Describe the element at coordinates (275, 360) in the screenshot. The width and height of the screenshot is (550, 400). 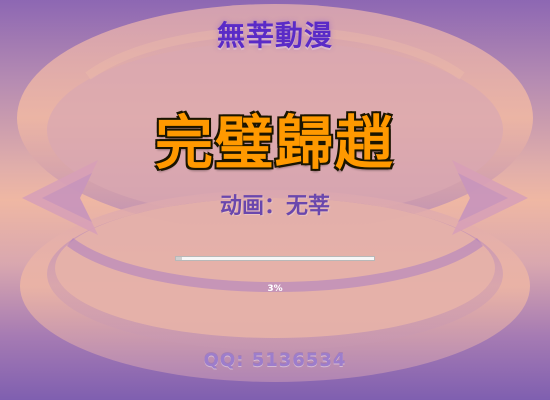
I see `qq-contact: QQ: 5136534` at that location.